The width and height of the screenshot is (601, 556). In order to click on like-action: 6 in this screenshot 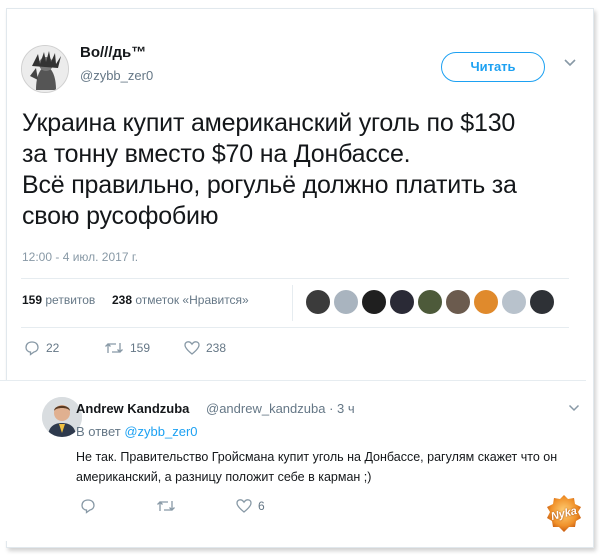, I will do `click(250, 506)`.